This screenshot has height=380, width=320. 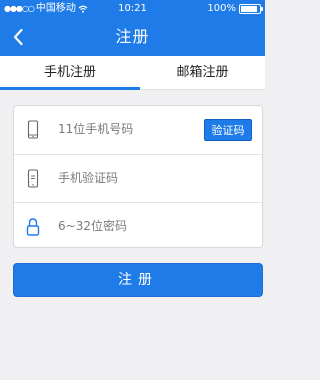 I want to click on status-bar-right: 100%, so click(x=235, y=9).